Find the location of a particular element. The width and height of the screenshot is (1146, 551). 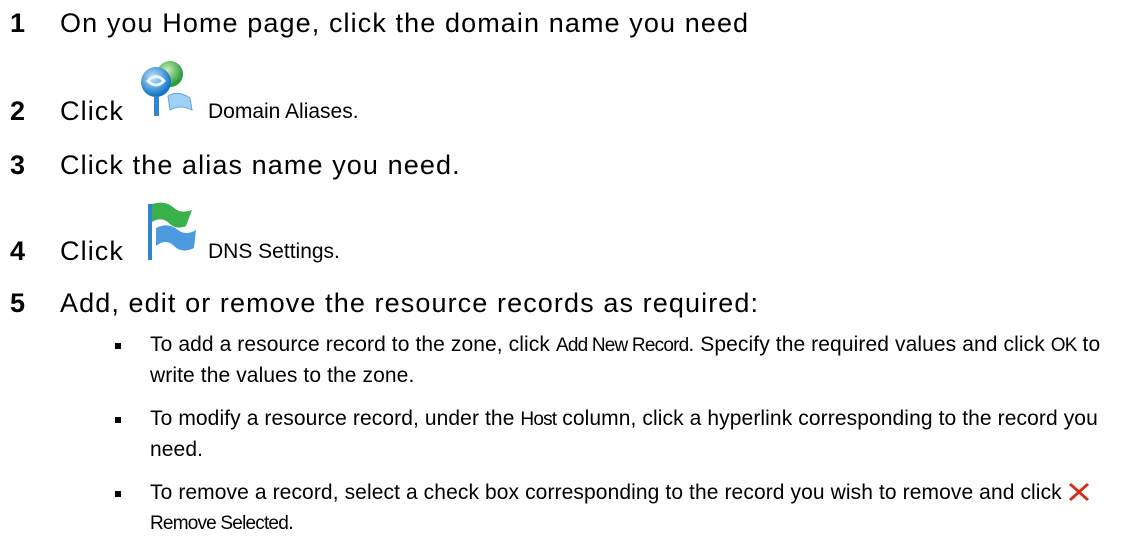

bullet-text-part: . Specify the required values and click is located at coordinates (869, 344).